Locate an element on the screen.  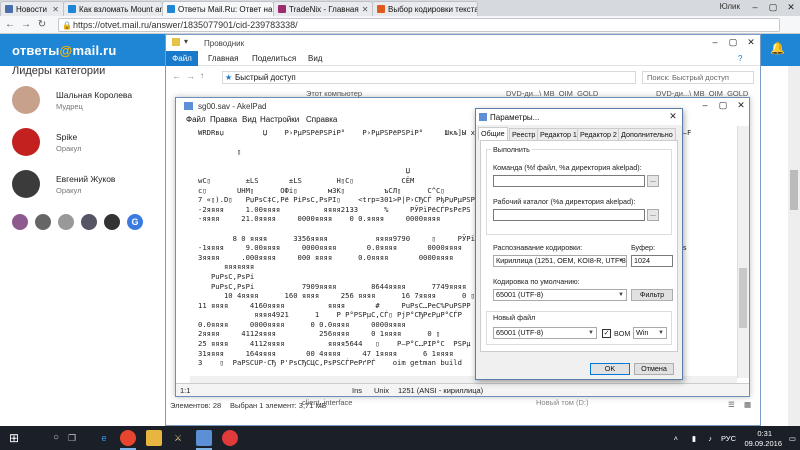
tab-editor-1: Редактор 1 is located at coordinates (558, 134).